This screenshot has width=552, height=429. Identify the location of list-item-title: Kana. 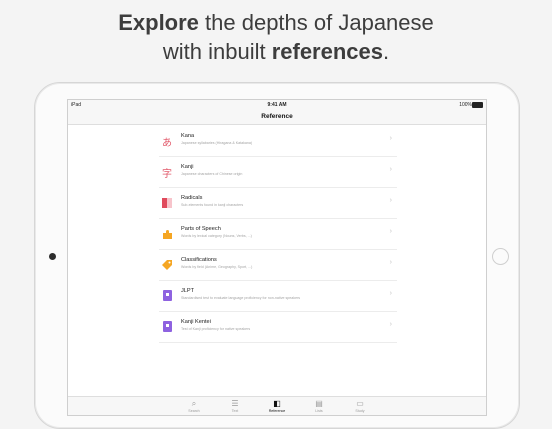
(188, 136).